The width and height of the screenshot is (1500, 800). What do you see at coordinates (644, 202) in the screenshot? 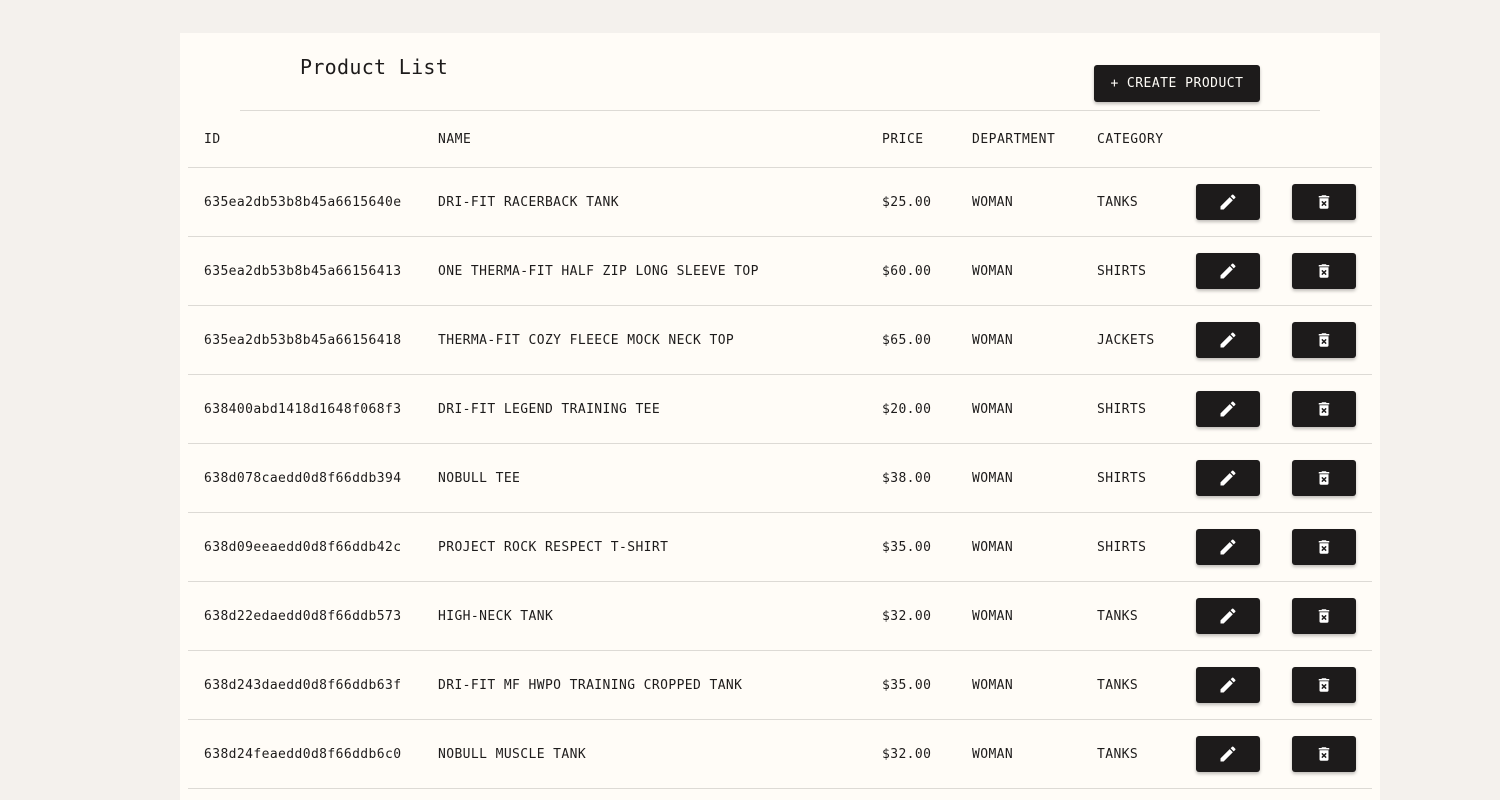
I see `cell-name: DRI-FIT RACERBACK TANK` at bounding box center [644, 202].